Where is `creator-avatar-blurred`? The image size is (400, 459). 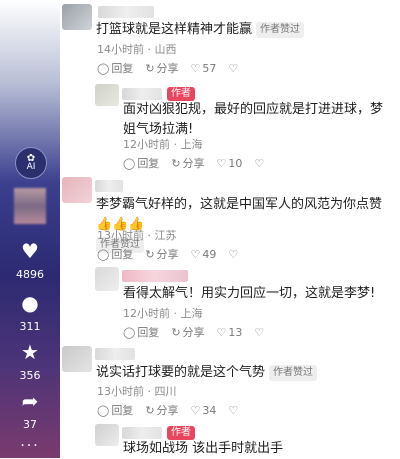 creator-avatar-blurred is located at coordinates (30, 206).